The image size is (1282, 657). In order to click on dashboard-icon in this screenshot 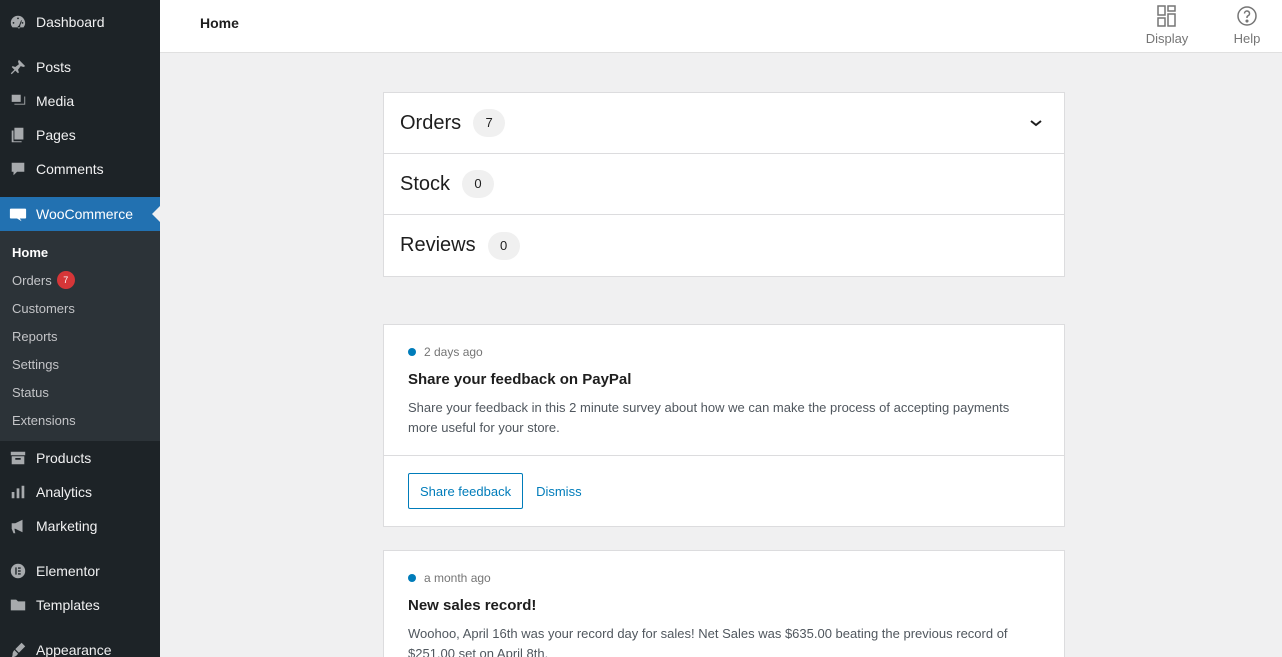, I will do `click(18, 22)`.